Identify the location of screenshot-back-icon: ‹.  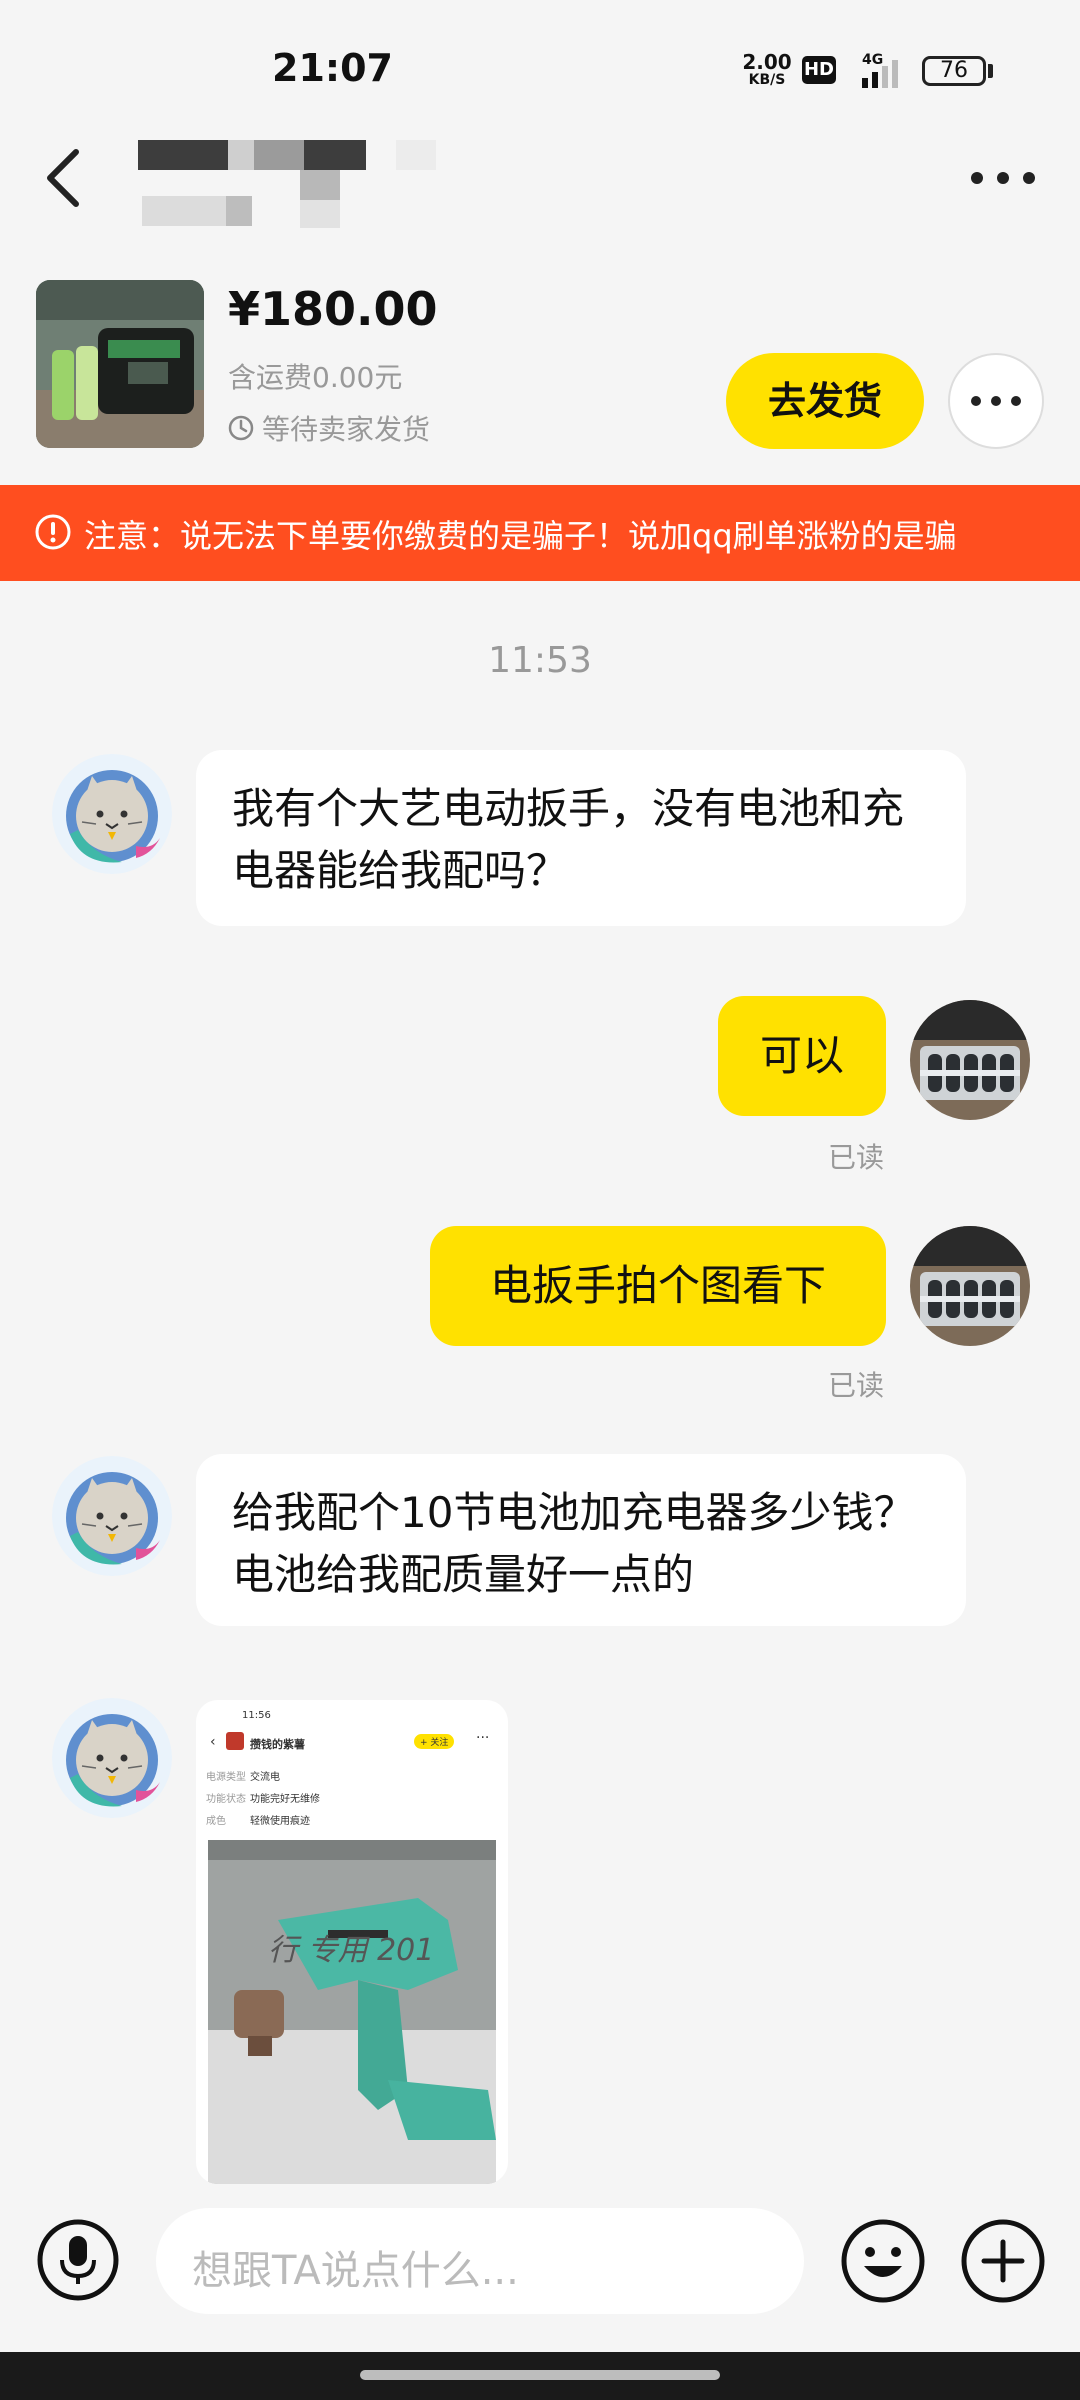
(213, 1742).